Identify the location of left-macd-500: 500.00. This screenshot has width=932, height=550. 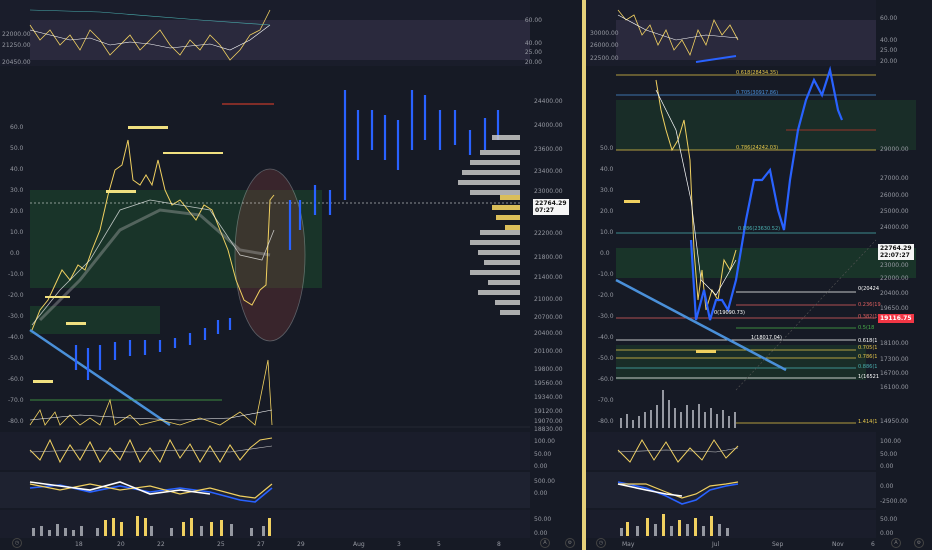
(544, 481).